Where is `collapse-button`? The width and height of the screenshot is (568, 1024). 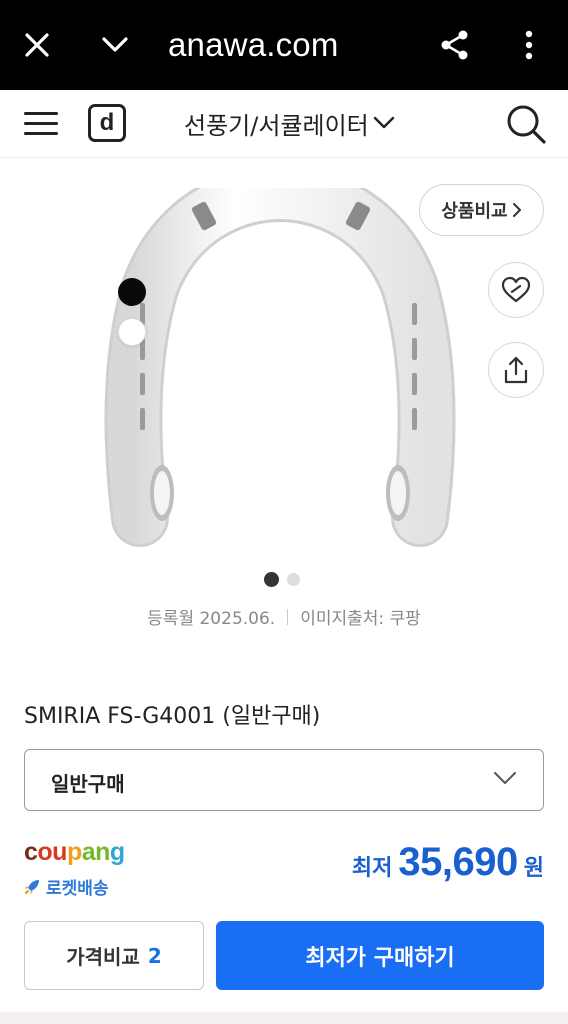
collapse-button is located at coordinates (115, 45).